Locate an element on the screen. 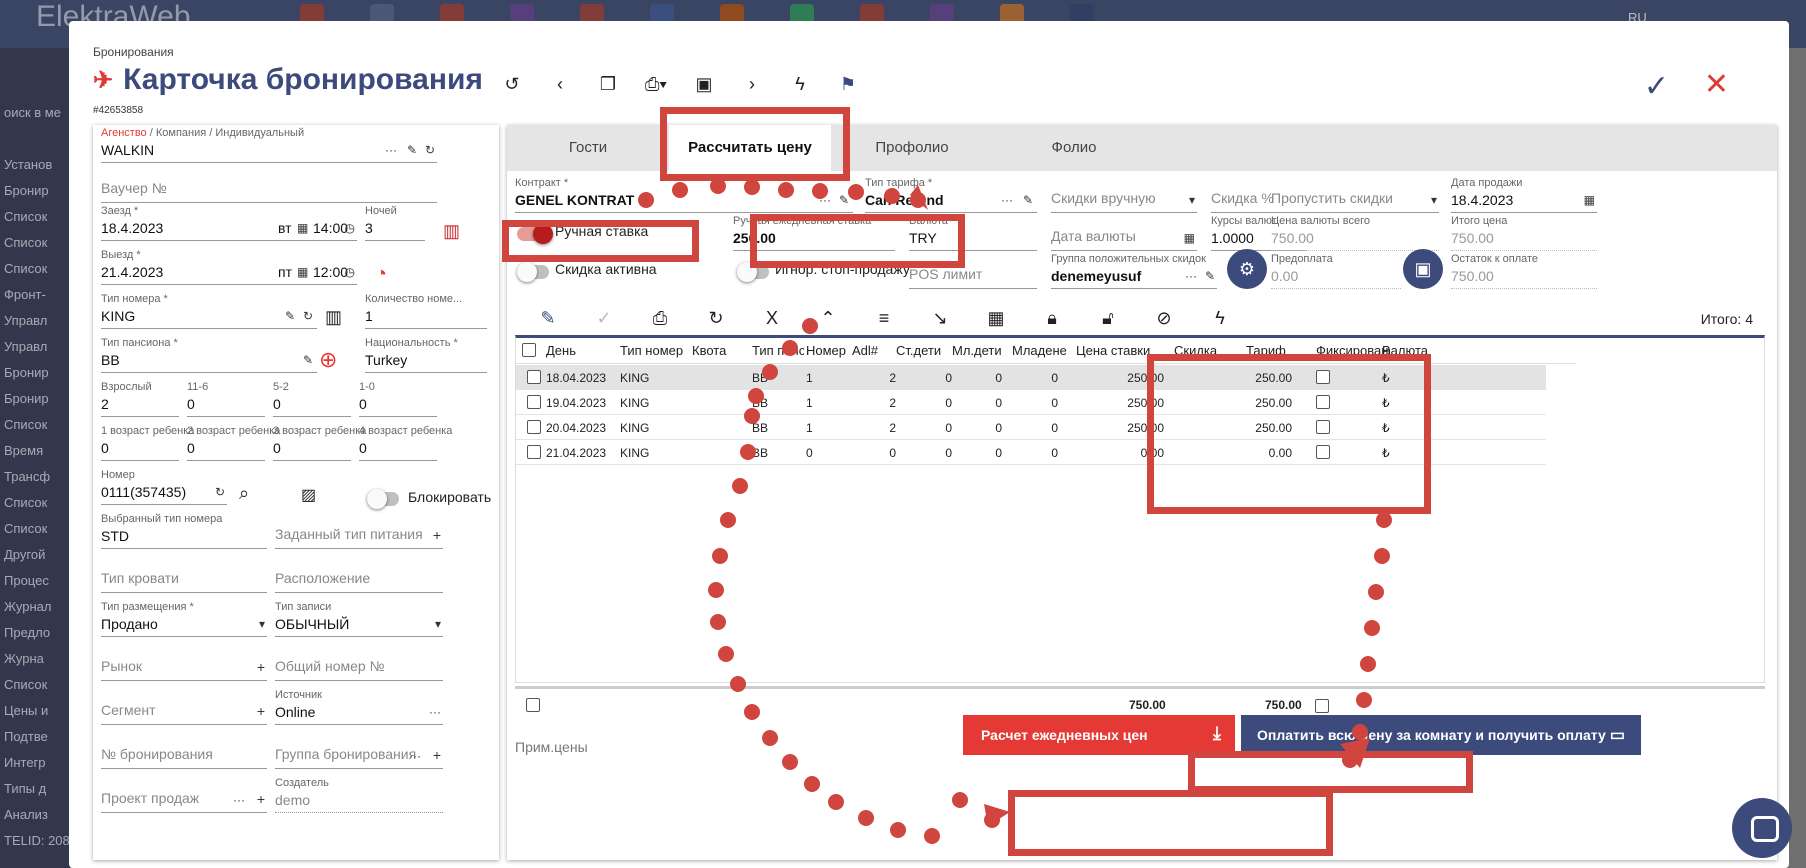 The height and width of the screenshot is (868, 1806). grid-column-header: Цена ставки is located at coordinates (1124, 350).